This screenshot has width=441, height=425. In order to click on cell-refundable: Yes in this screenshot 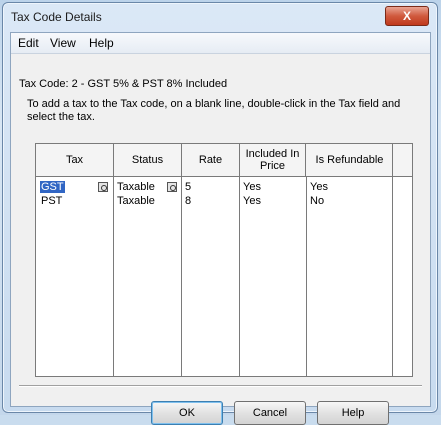, I will do `click(319, 187)`.